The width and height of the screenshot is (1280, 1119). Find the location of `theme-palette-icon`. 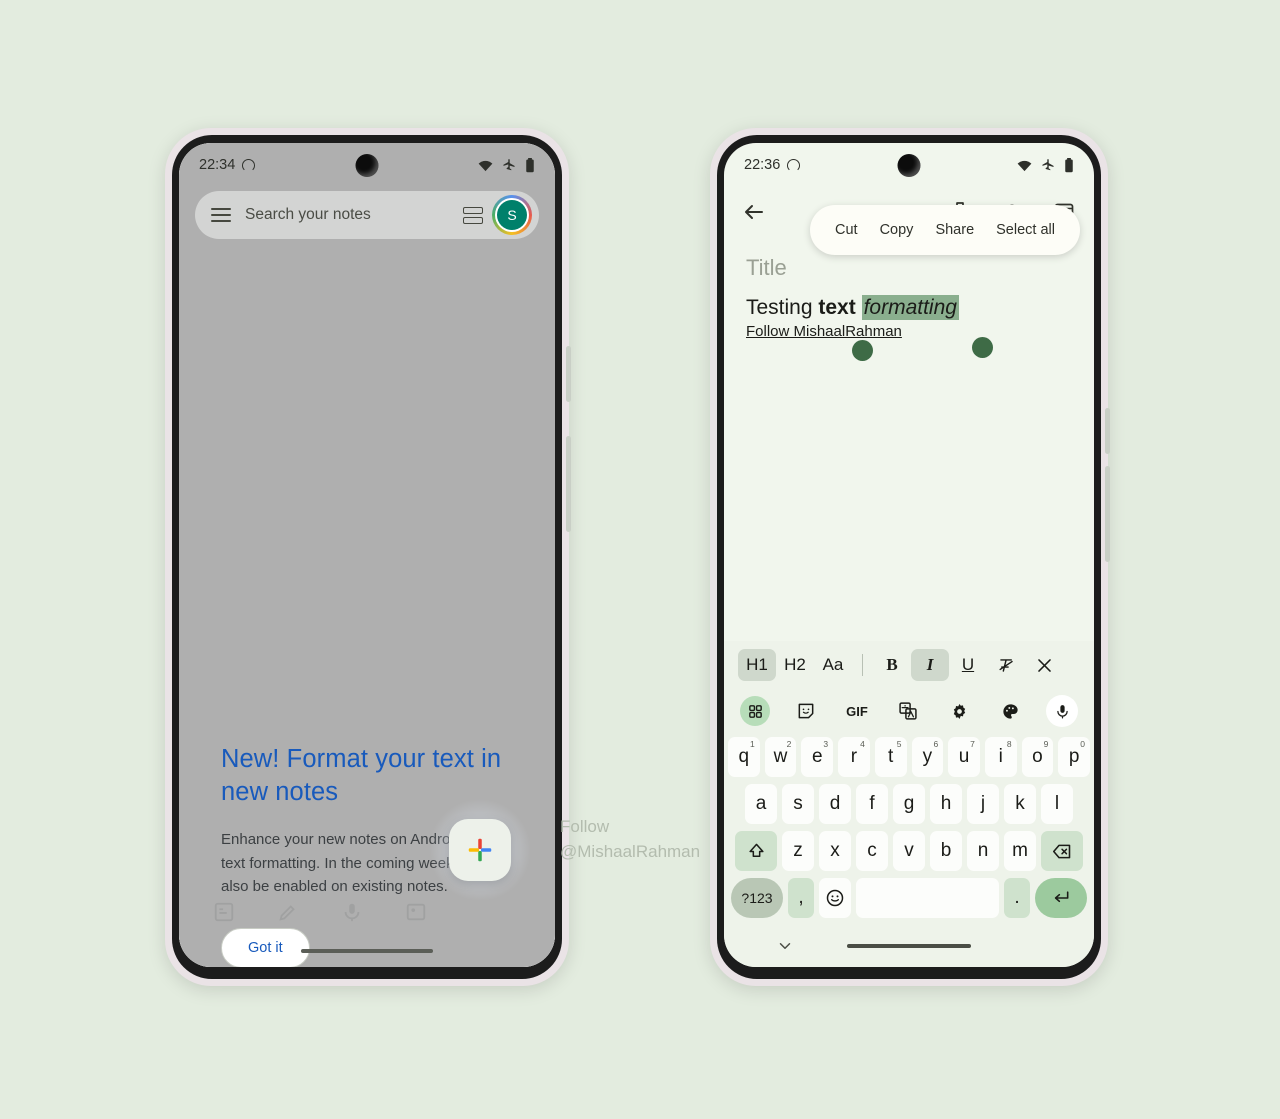

theme-palette-icon is located at coordinates (1010, 711).